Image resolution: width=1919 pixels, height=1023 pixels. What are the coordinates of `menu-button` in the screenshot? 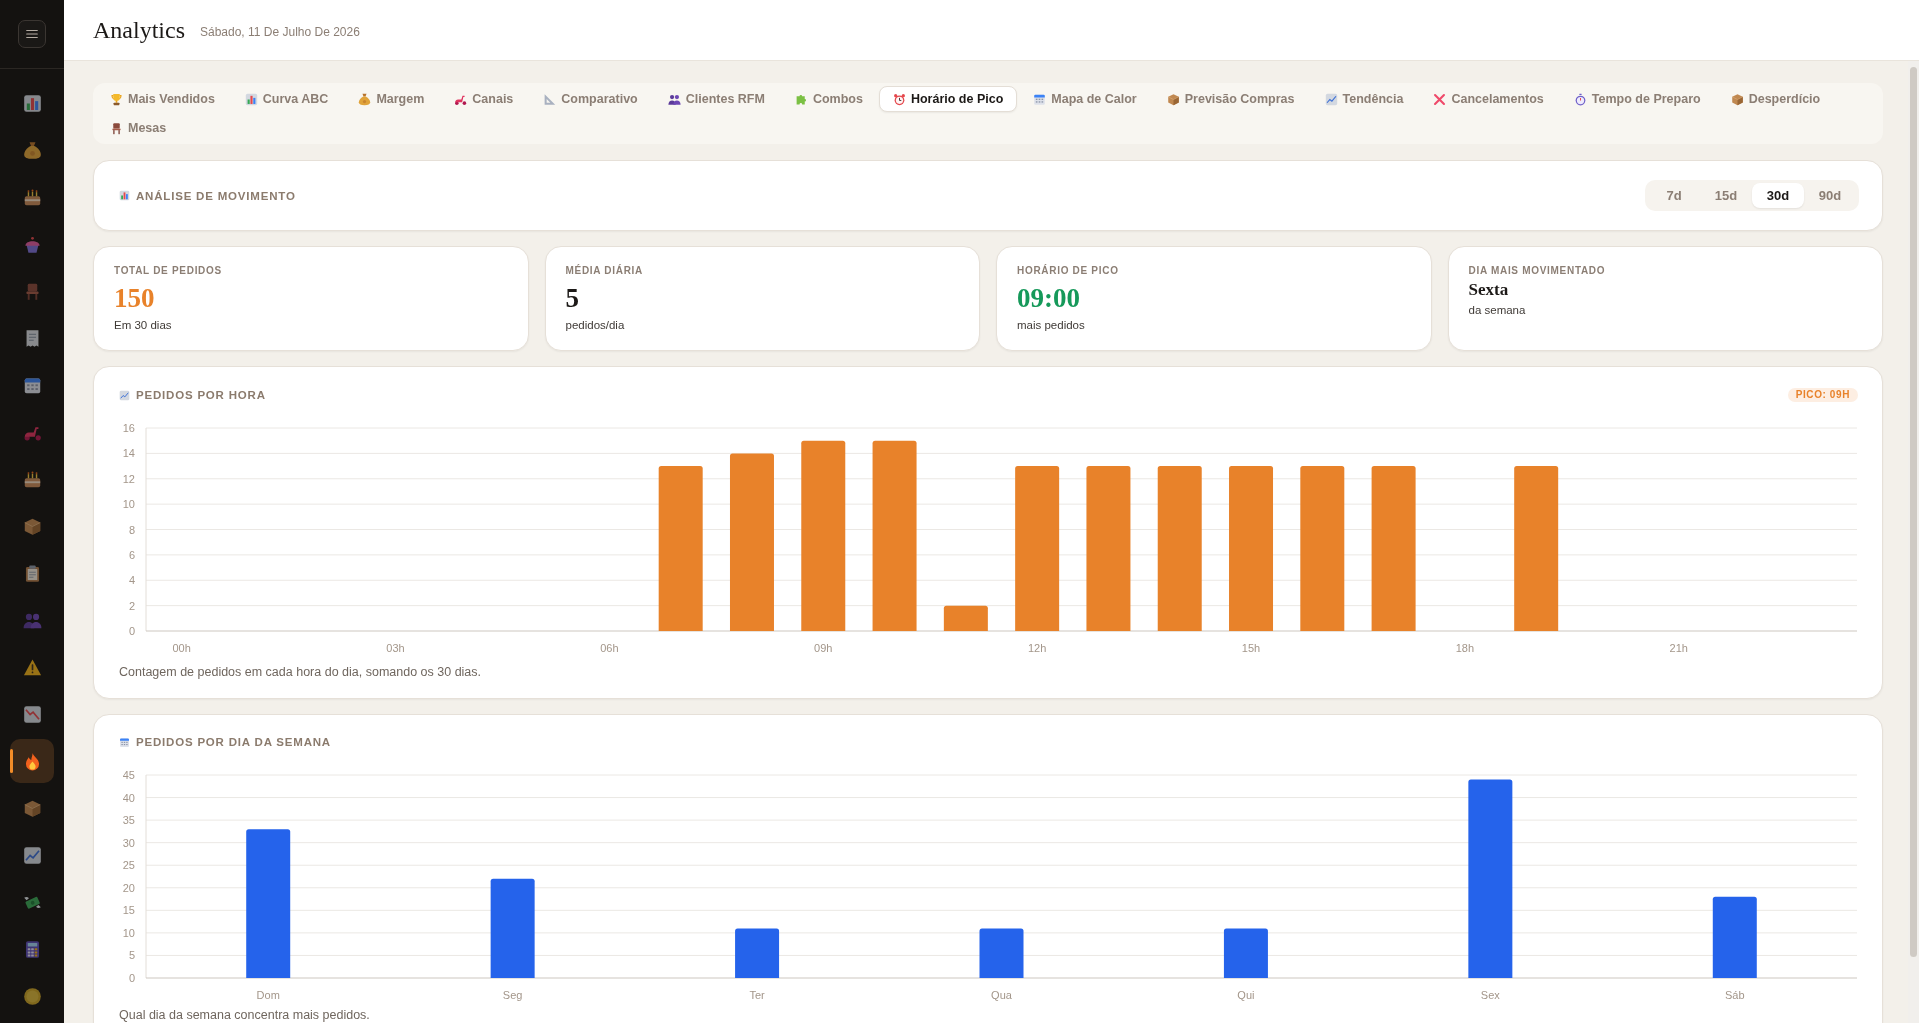 It's located at (32, 34).